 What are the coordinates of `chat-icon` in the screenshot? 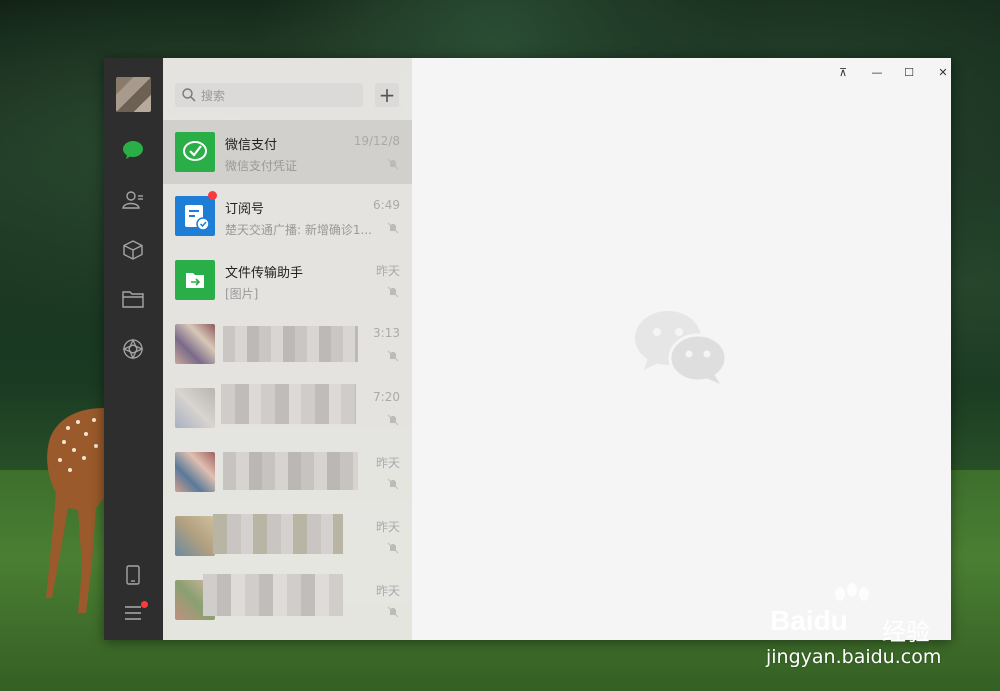 It's located at (133, 150).